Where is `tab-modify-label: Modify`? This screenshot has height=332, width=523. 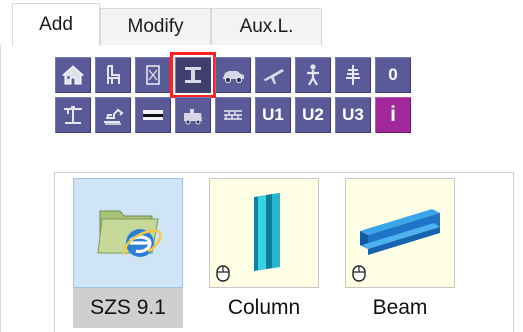 tab-modify-label: Modify is located at coordinates (155, 26).